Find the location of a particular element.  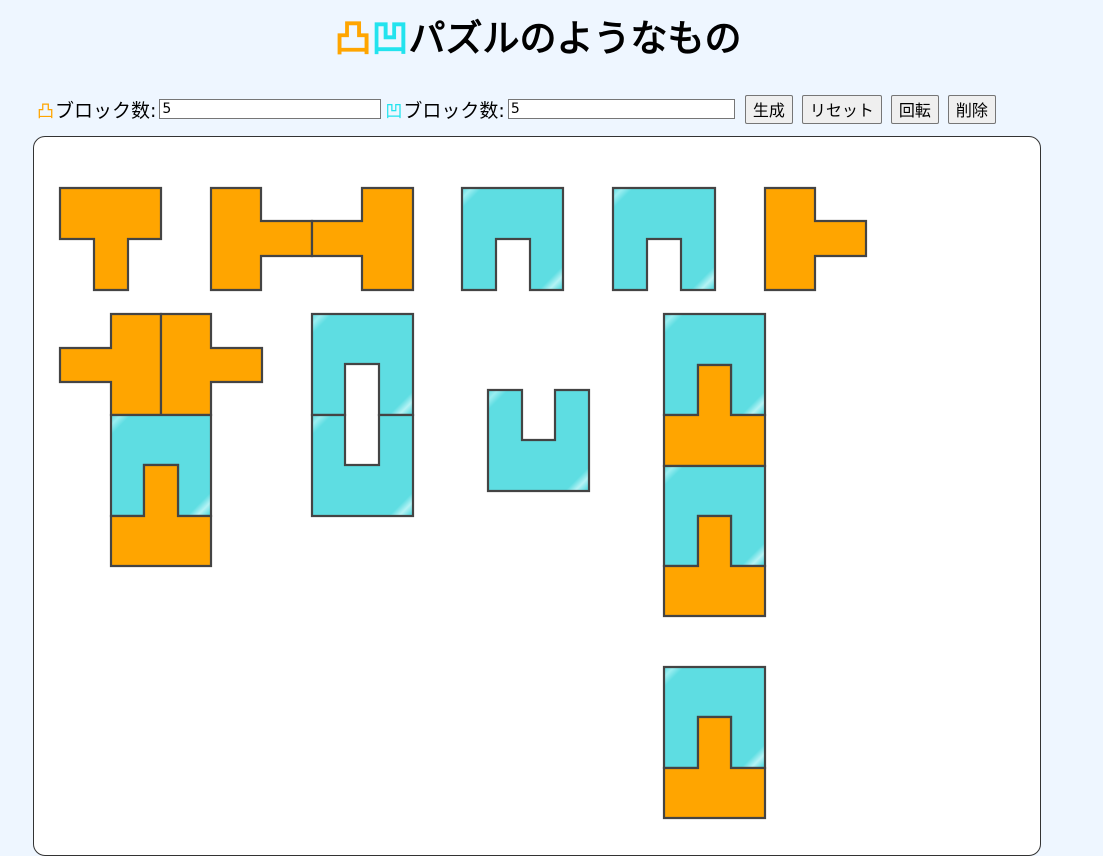

toolbar: 凸 ブロック数: 凹 ブロック数: 生成 リセット 回転 削除 is located at coordinates (521, 109).